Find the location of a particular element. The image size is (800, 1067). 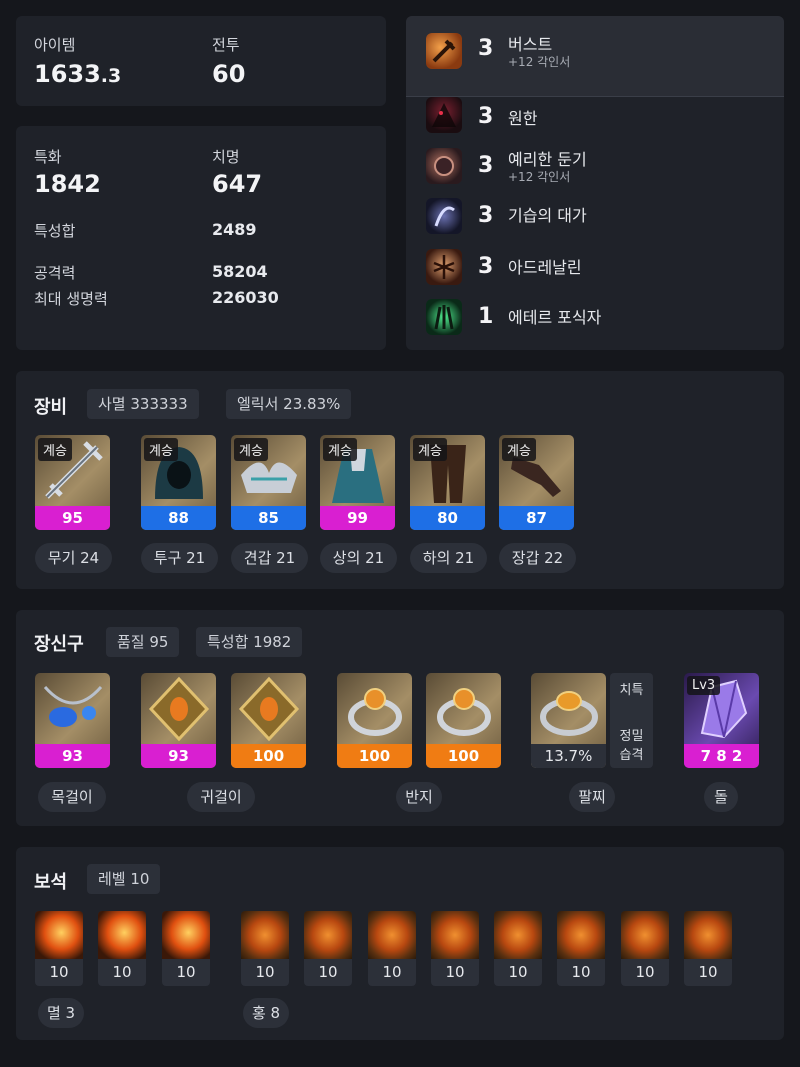

engraving-row: 3 예리한 둔기 +12 각인서 is located at coordinates (595, 171).